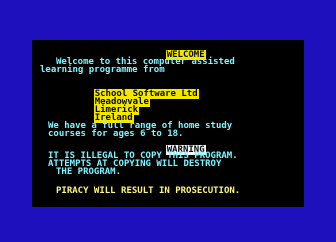  I want to click on range-line-2: courses for ages 6 to 18., so click(116, 134).